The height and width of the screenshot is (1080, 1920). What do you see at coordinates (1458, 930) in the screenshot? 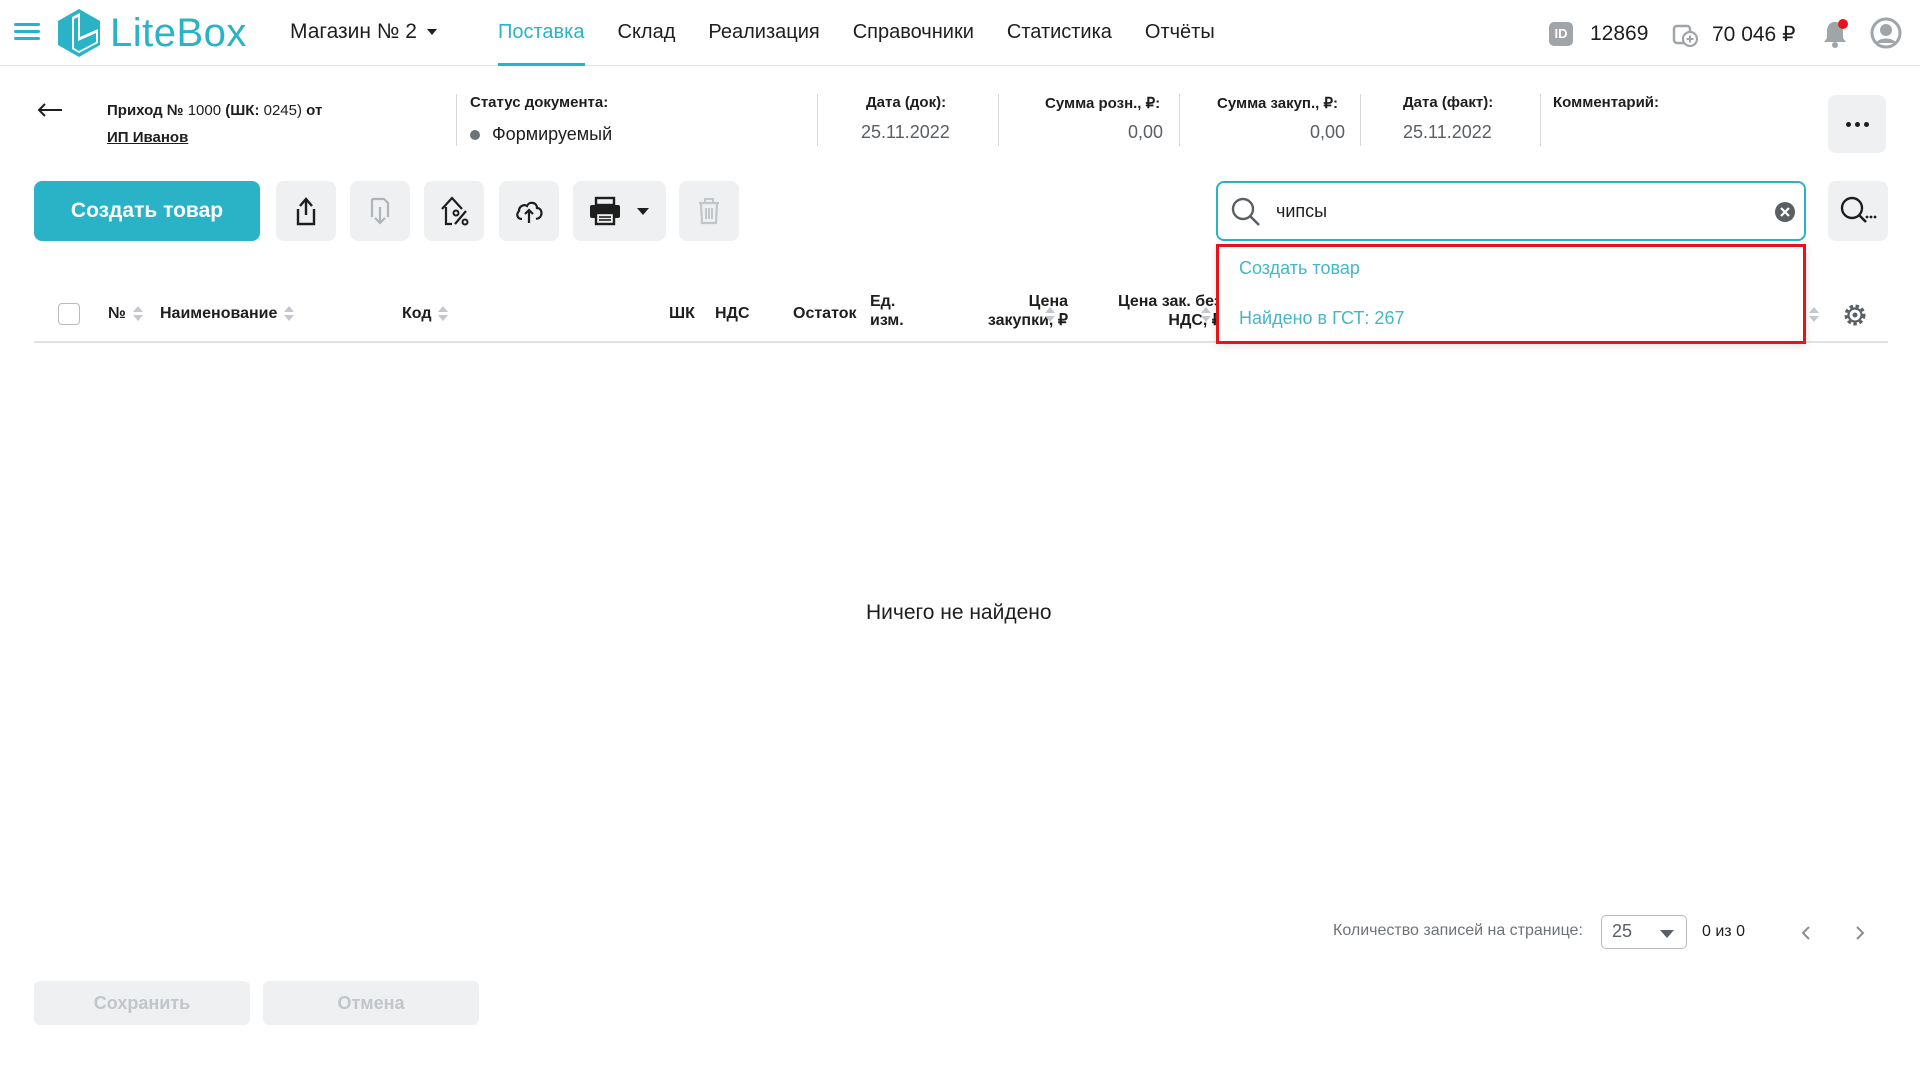
I see `per-page-label: Количество записей на странице:` at bounding box center [1458, 930].